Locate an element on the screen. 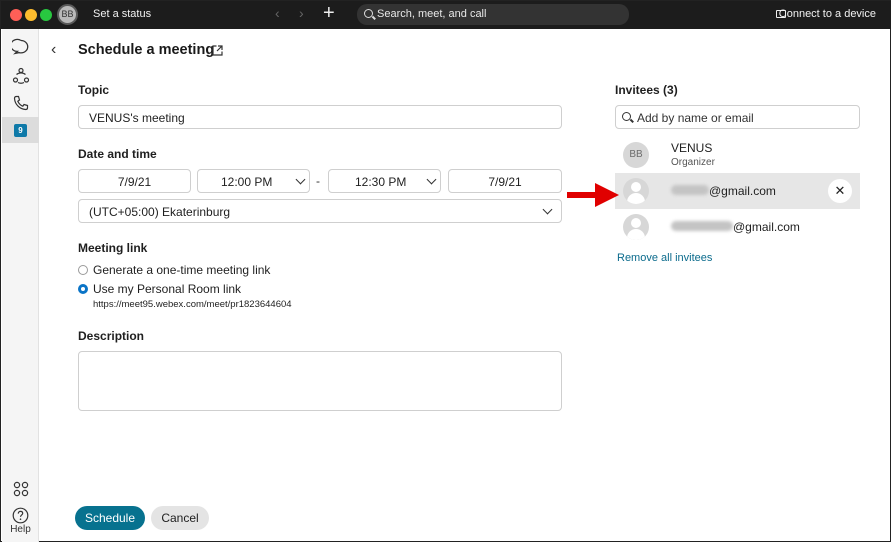  invitee-search-placeholder: Add by name or email is located at coordinates (695, 118).